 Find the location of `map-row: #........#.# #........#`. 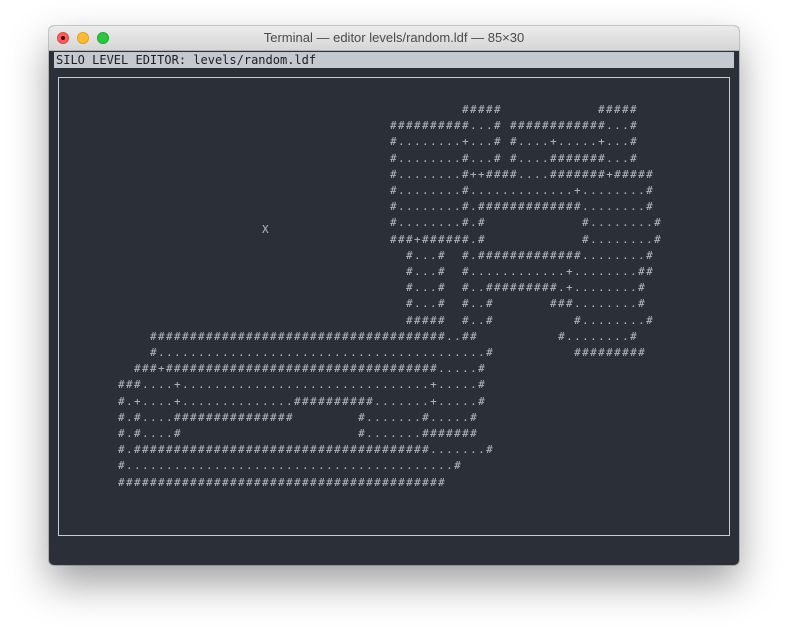

map-row: #........#.# #........# is located at coordinates (526, 223).